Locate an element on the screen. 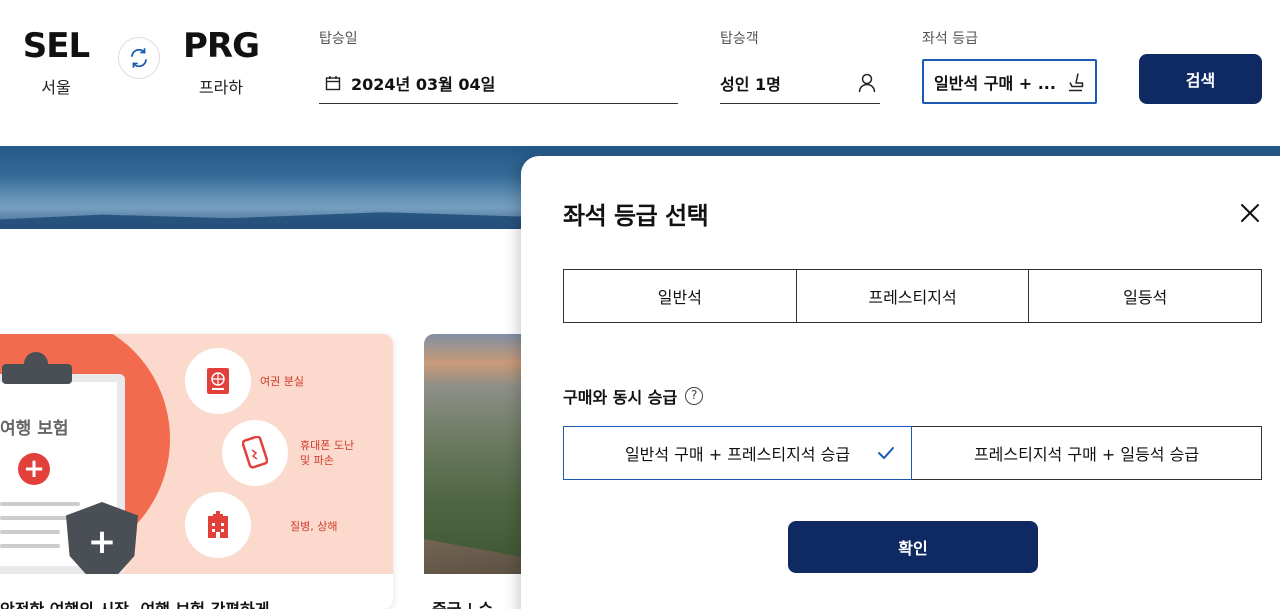 This screenshot has width=1280, height=609. insurance-illustration: 여행 보험 + + 여권 분실 휴대폰 도난 및 파손 질병, 상해 is located at coordinates (196, 454).